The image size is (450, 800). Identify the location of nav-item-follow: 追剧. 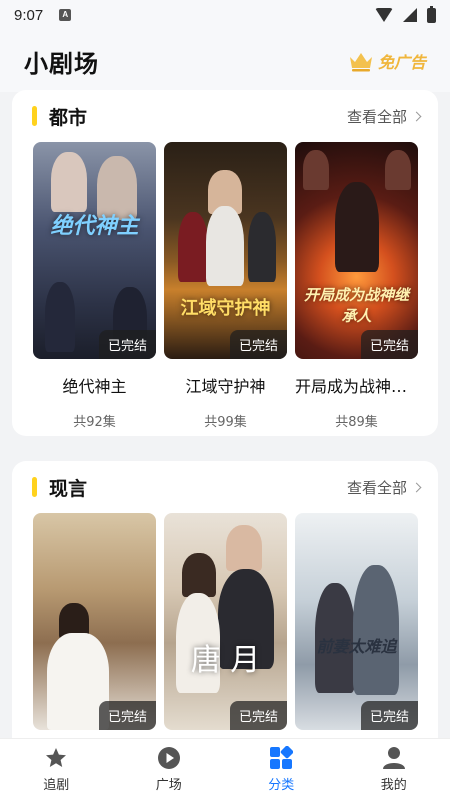
(56, 769).